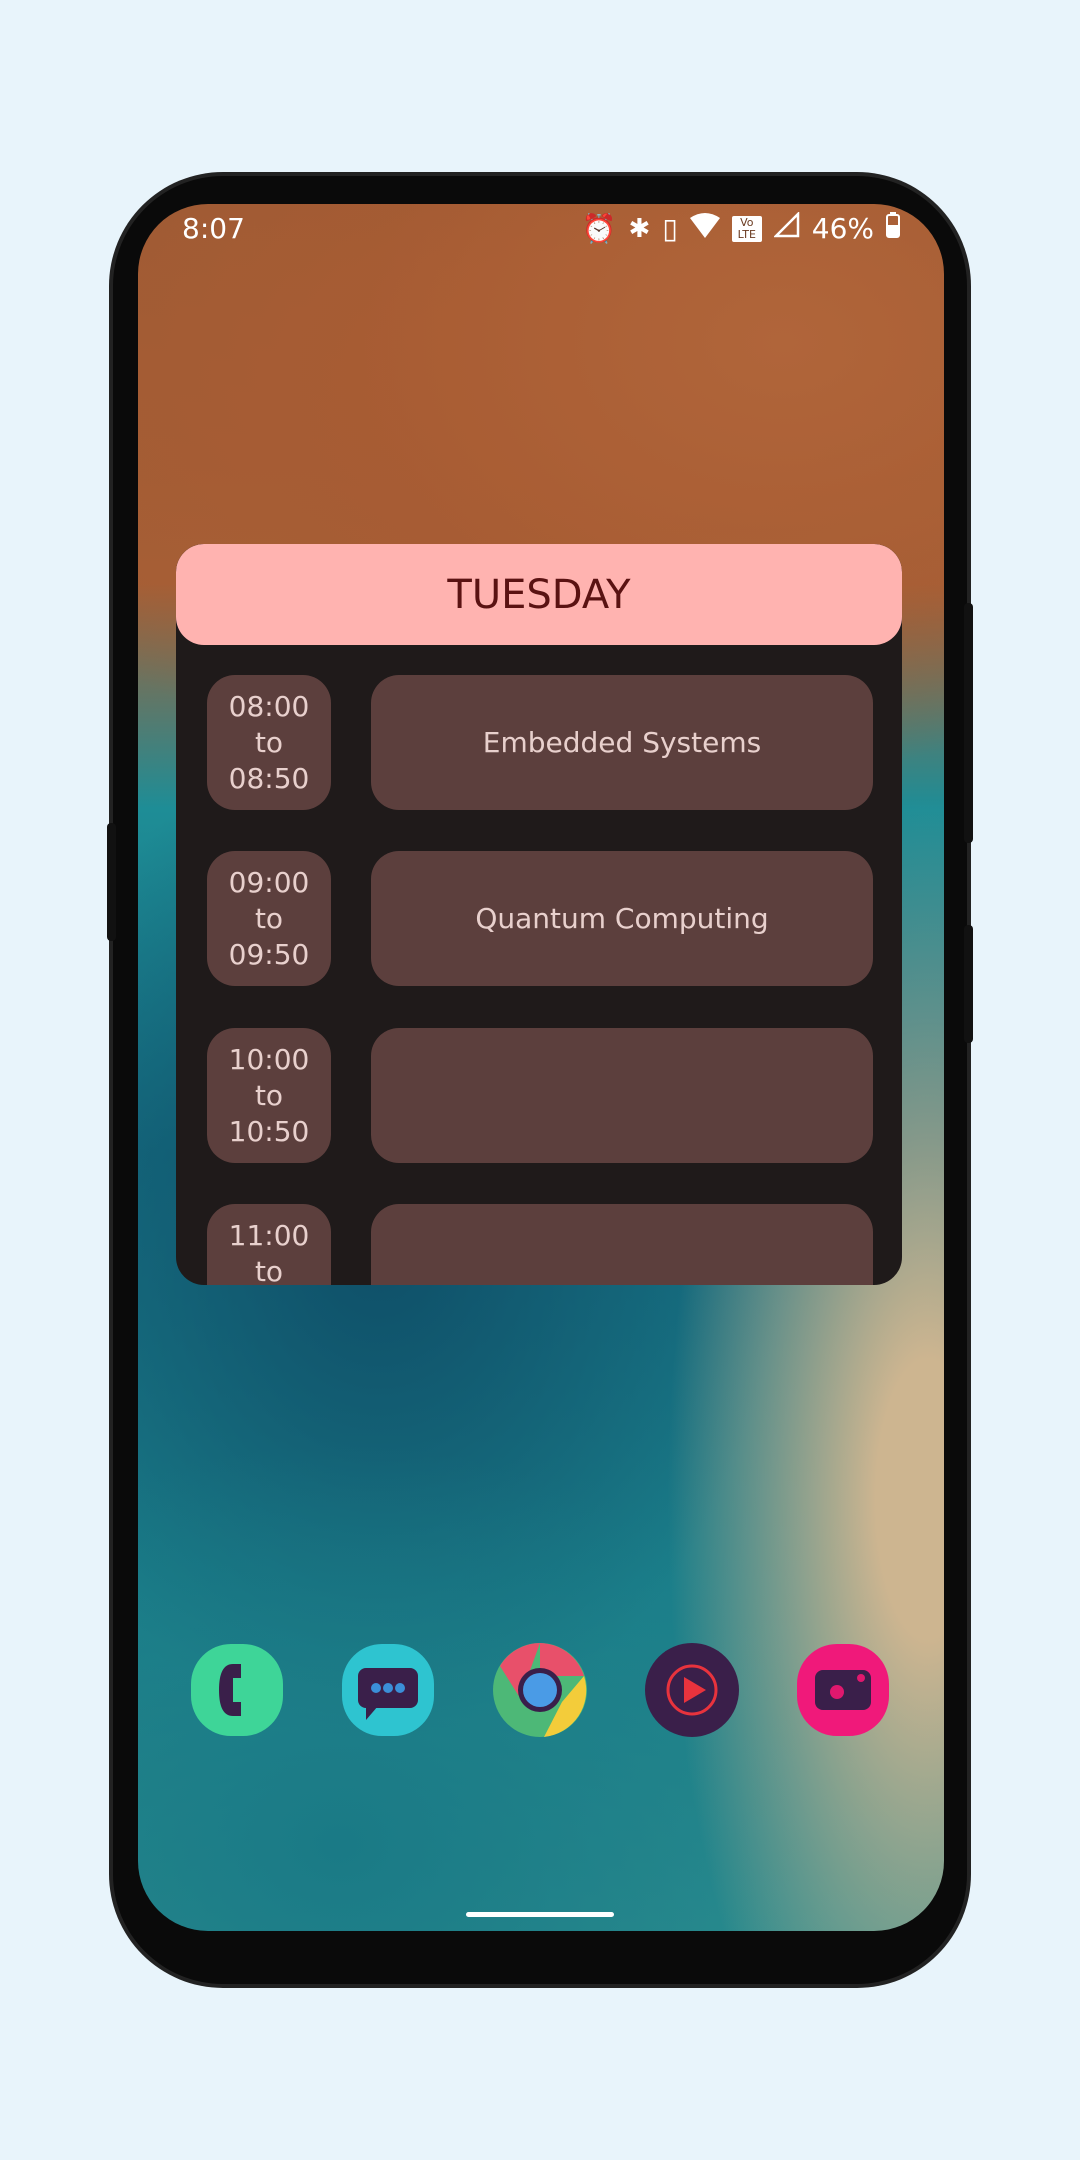 The height and width of the screenshot is (2160, 1080). Describe the element at coordinates (269, 954) in the screenshot. I see `end-time: 09:50` at that location.